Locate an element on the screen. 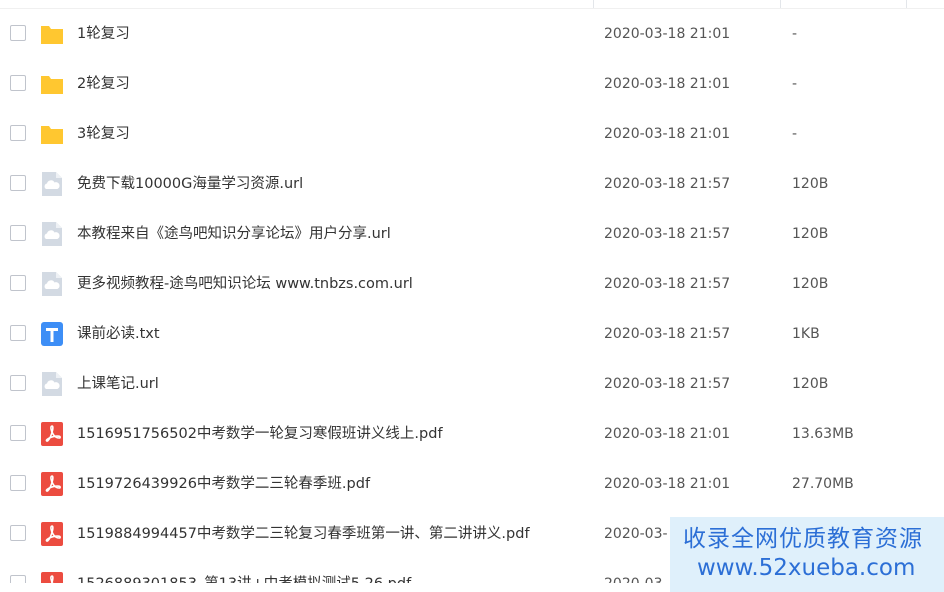  file-row: 3轮复习 2020-03-18 21:01 - is located at coordinates (472, 134).